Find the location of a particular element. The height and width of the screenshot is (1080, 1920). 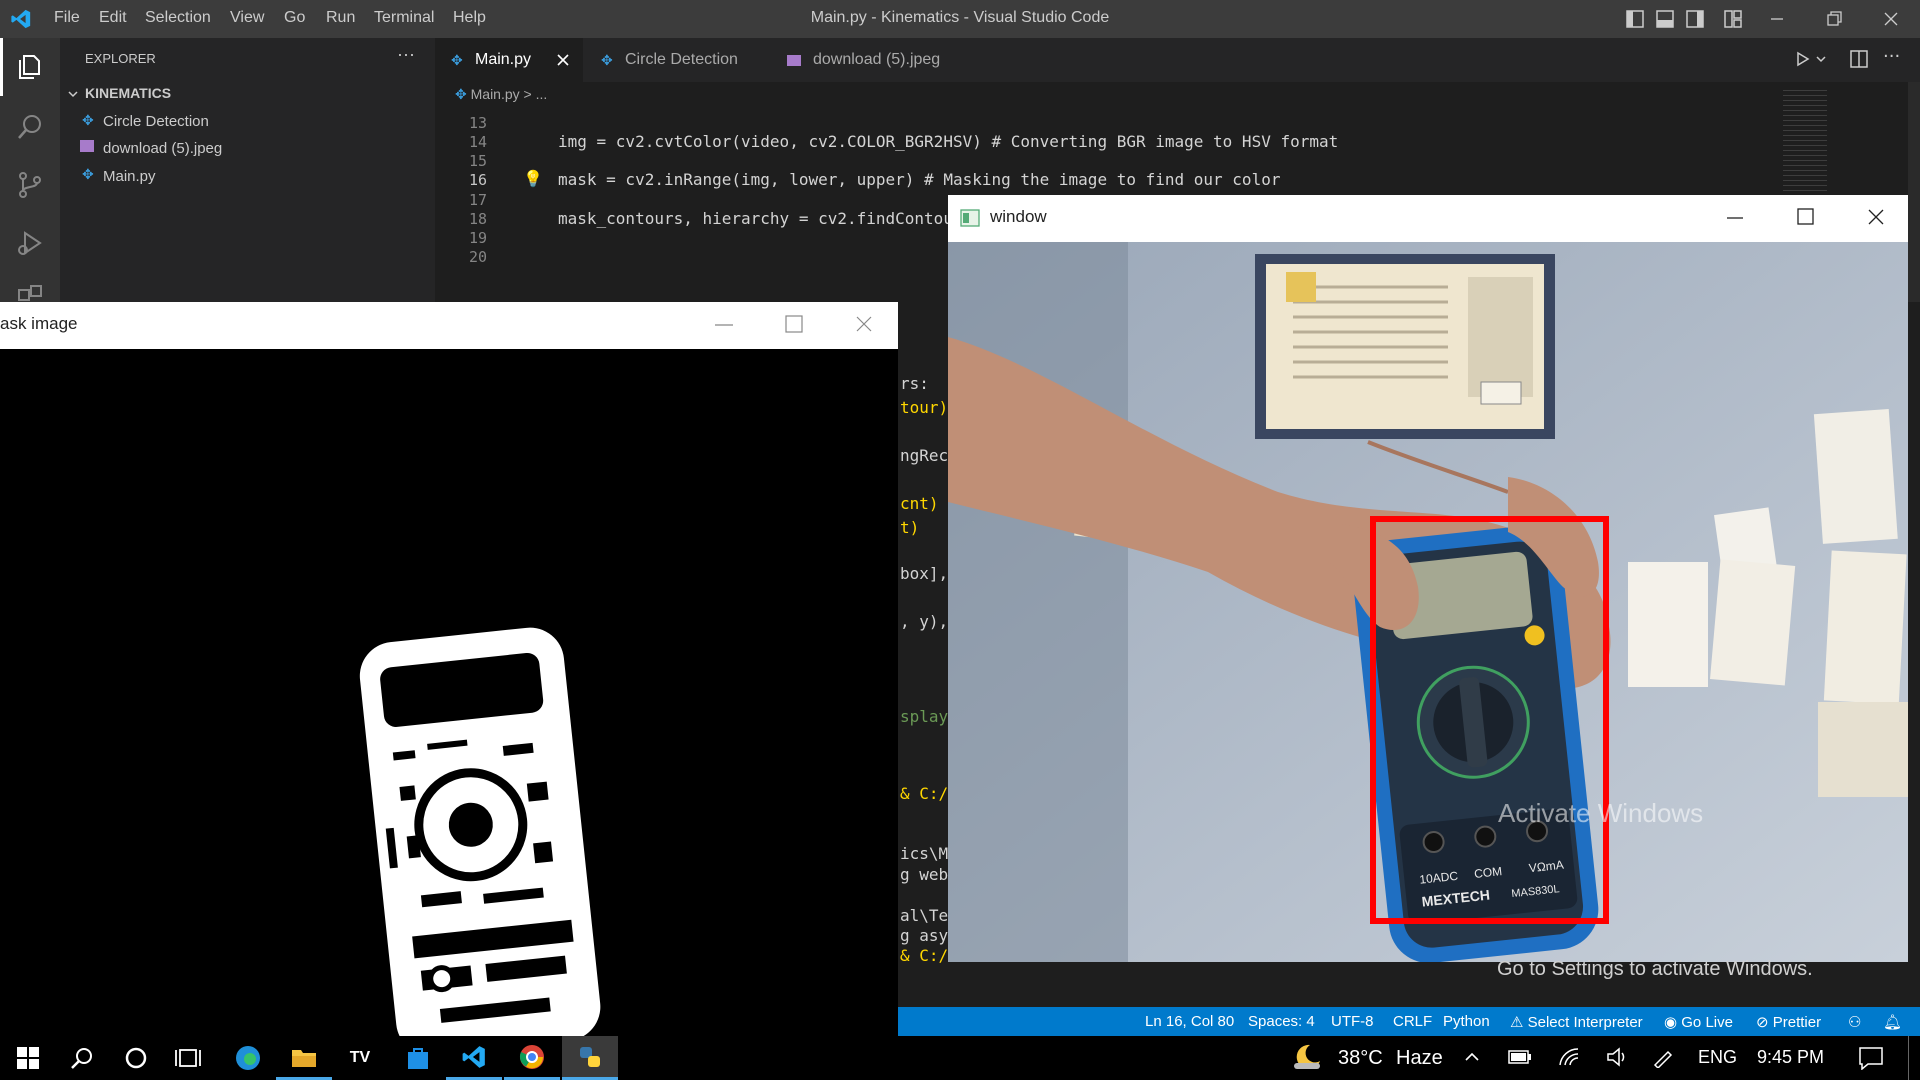

extensions-icon is located at coordinates (30, 292).